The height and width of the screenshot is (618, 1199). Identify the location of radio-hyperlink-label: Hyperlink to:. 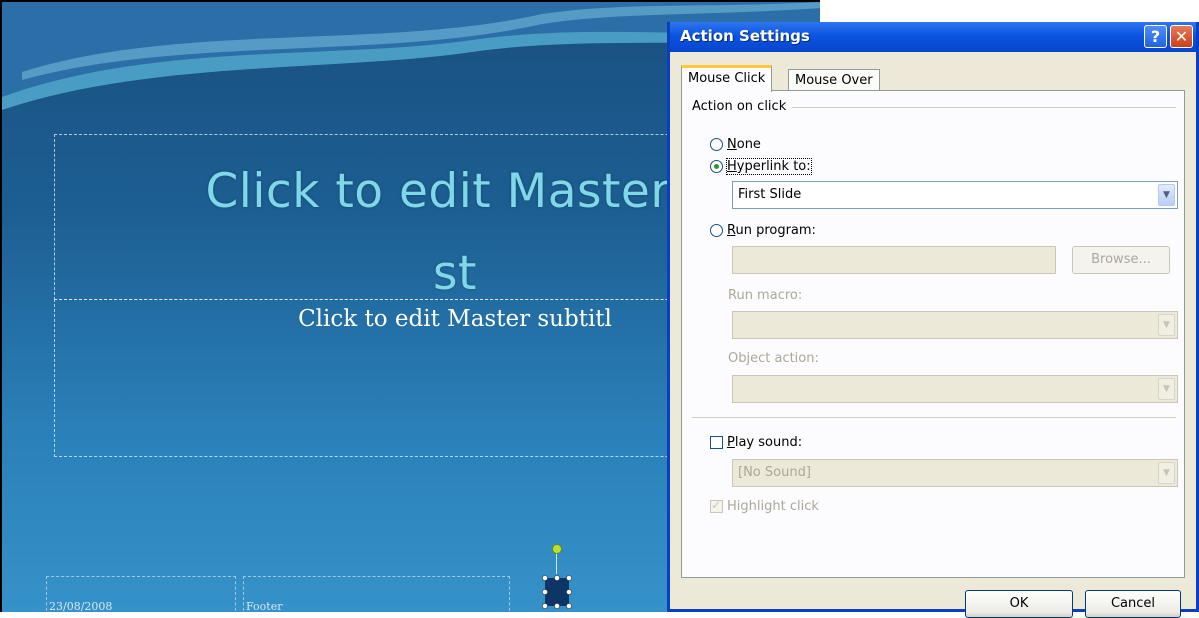
(769, 166).